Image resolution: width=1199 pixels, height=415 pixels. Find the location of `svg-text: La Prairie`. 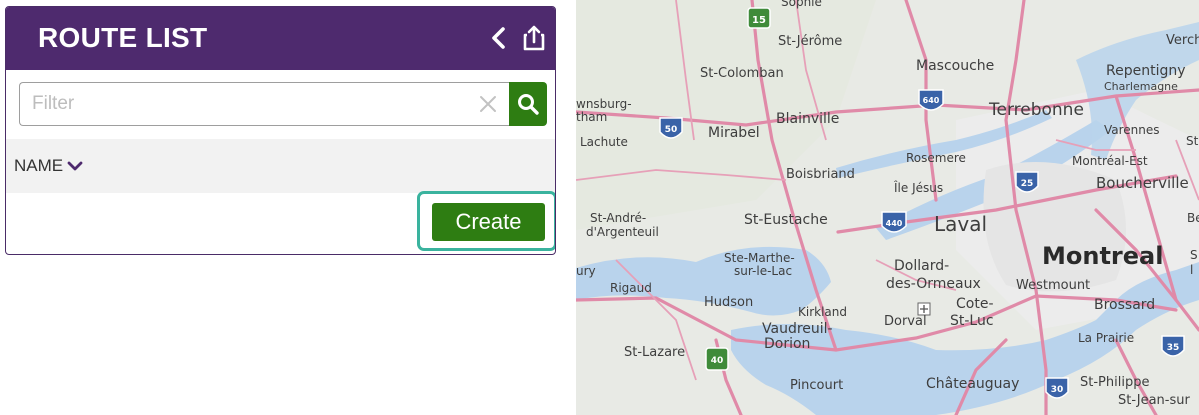

svg-text: La Prairie is located at coordinates (1106, 338).